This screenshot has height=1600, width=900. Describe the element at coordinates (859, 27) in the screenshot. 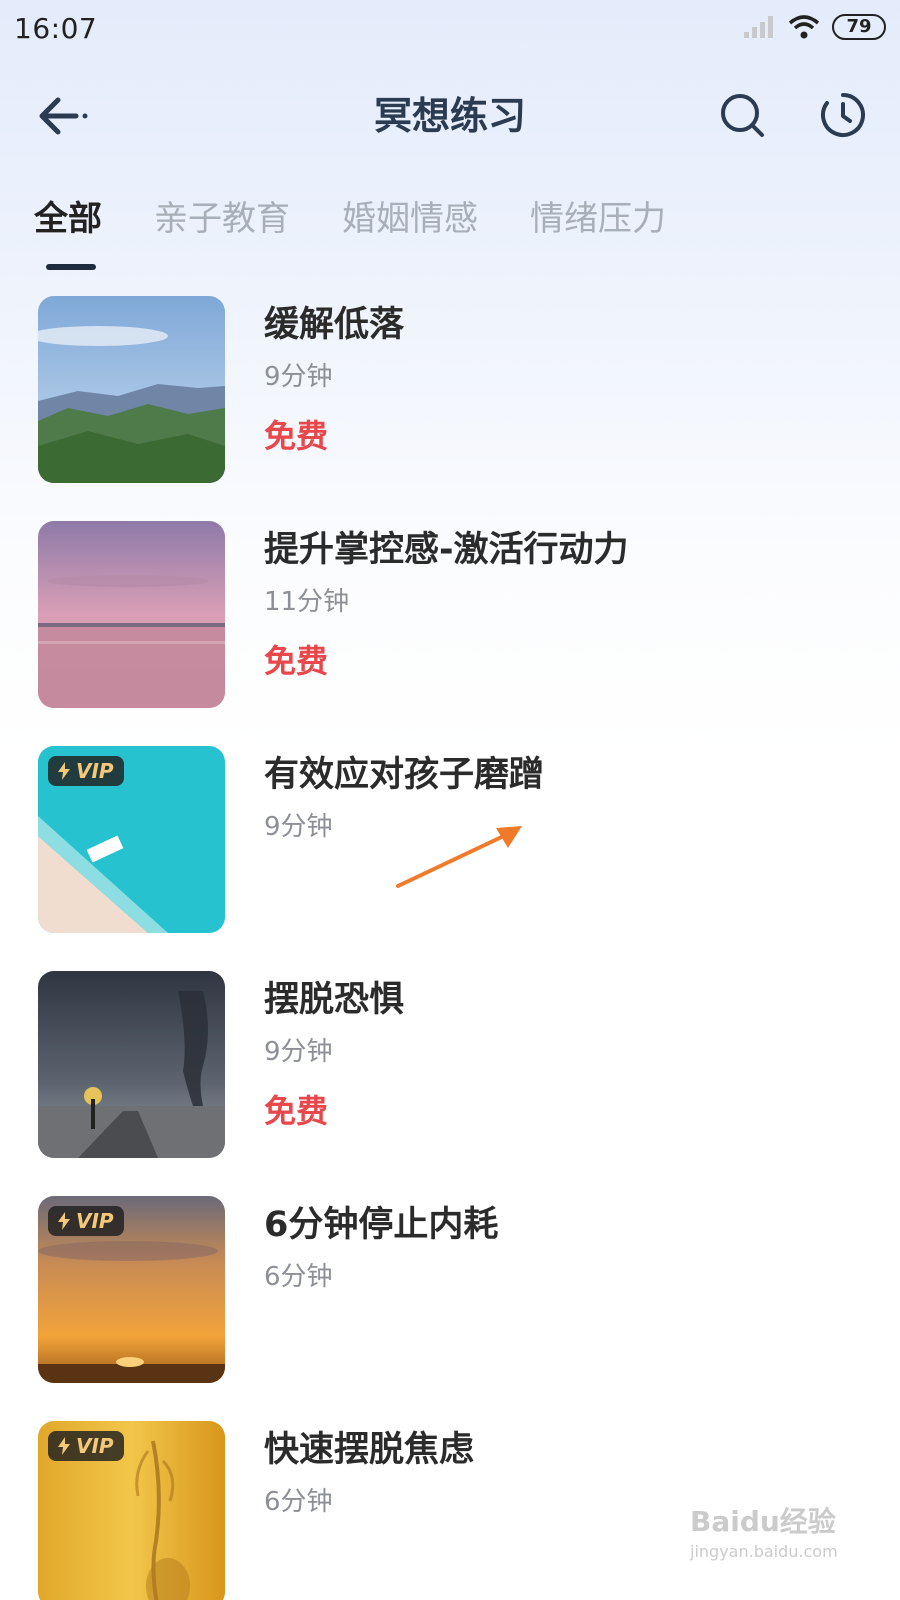

I see `battery-icon: 79` at that location.